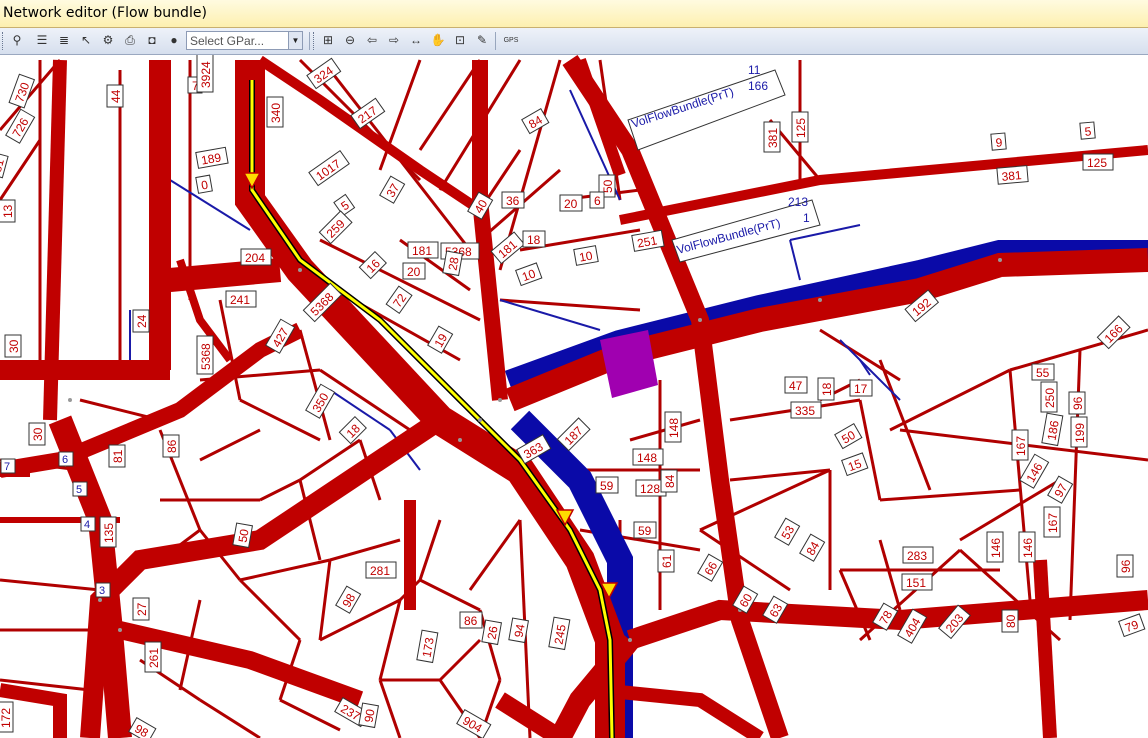 The height and width of the screenshot is (738, 1148). What do you see at coordinates (511, 40) in the screenshot?
I see `gps-icon: GPS` at bounding box center [511, 40].